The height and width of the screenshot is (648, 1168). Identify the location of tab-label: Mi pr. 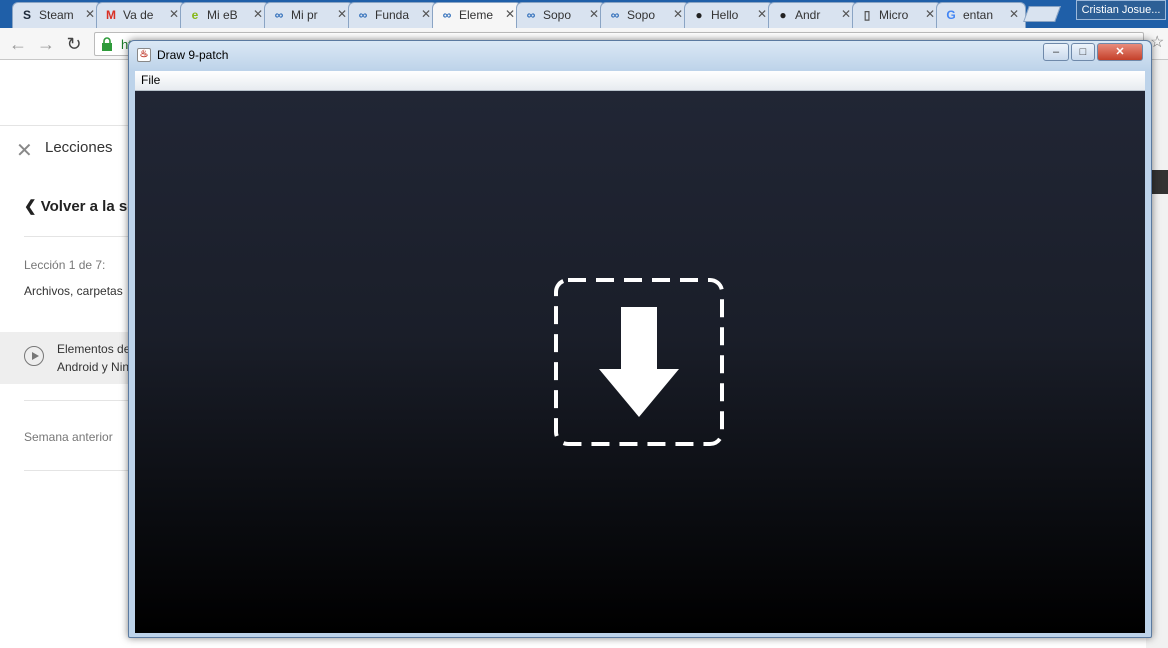
(304, 15).